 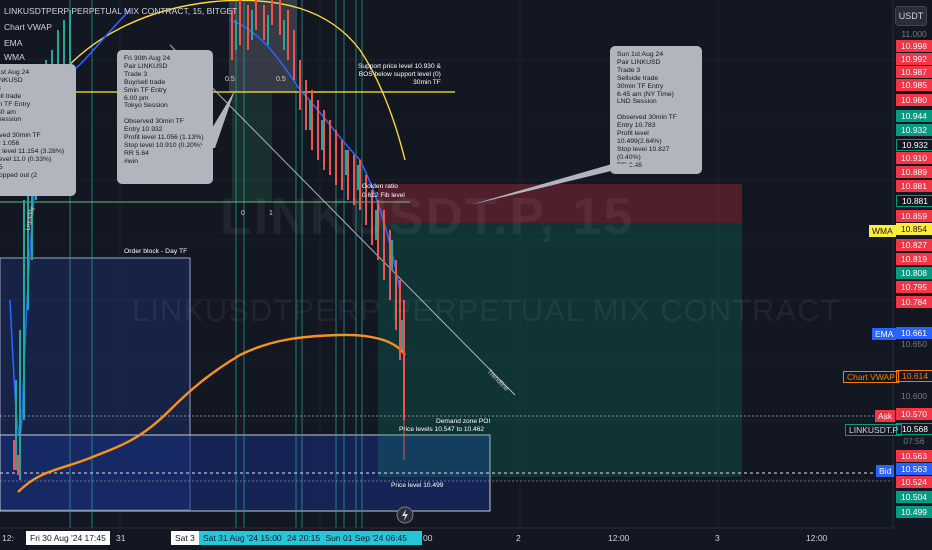 What do you see at coordinates (428, 538) in the screenshot?
I see `time-tick-frag: 00` at bounding box center [428, 538].